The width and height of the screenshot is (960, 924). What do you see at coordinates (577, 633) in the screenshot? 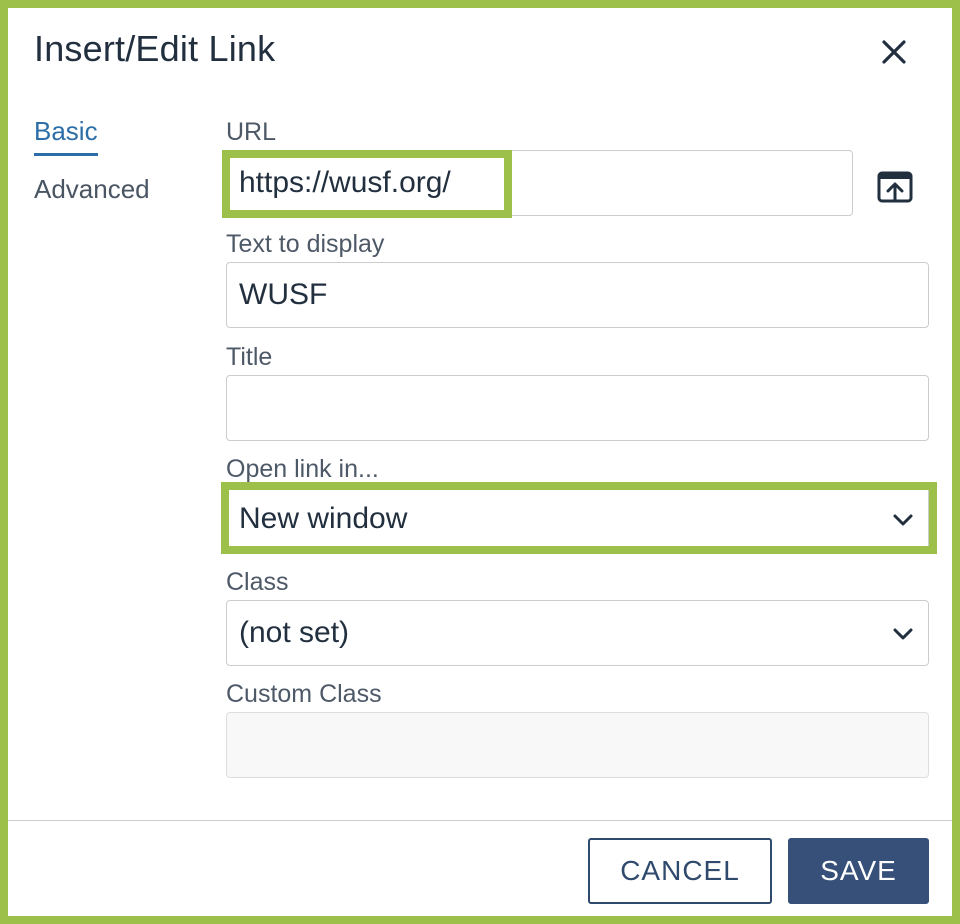
I see `class-select: (not set)` at bounding box center [577, 633].